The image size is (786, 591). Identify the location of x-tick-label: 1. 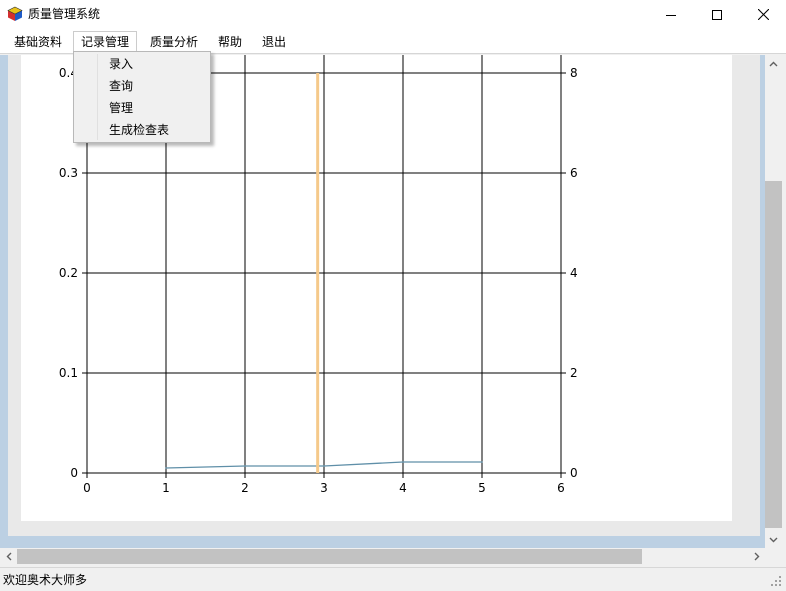
(166, 488).